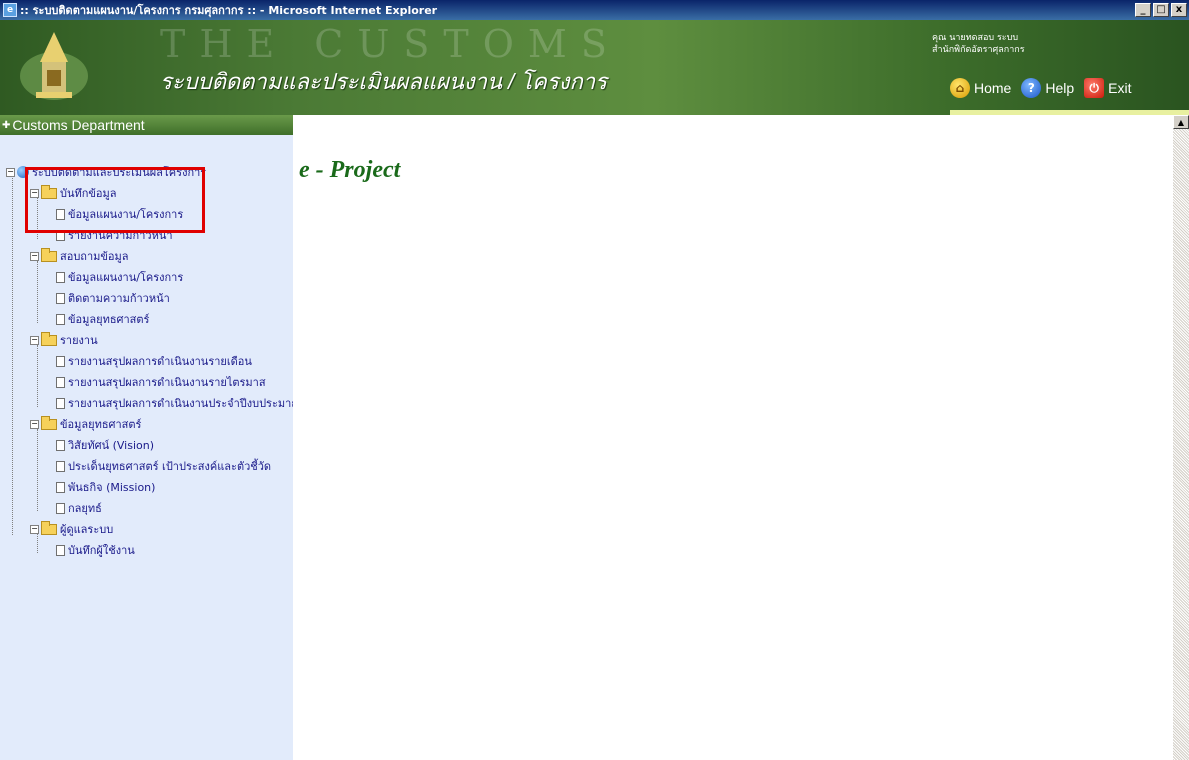 Image resolution: width=1189 pixels, height=760 pixels. I want to click on app-title: ระบบติดตามและประเมินผลแผนงาน / โครงการ, so click(383, 81).